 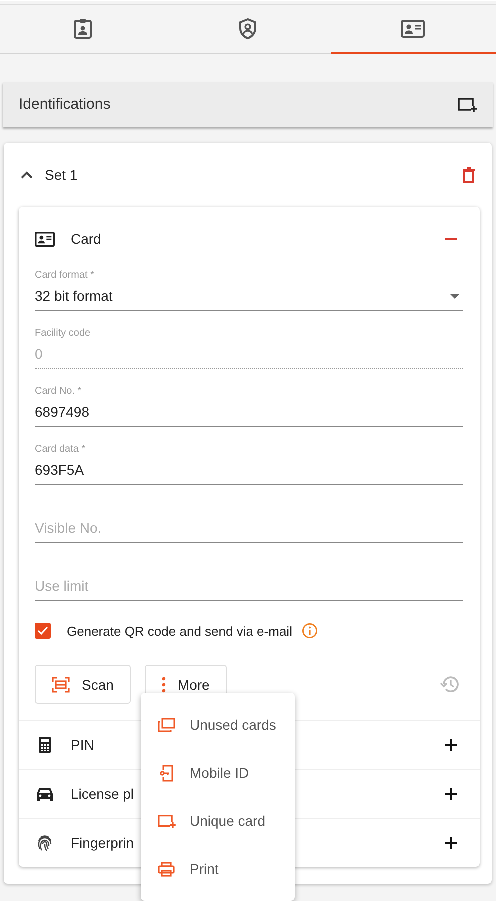 What do you see at coordinates (179, 631) in the screenshot?
I see `checkbox-label: Generate QR code and send via e-mail` at bounding box center [179, 631].